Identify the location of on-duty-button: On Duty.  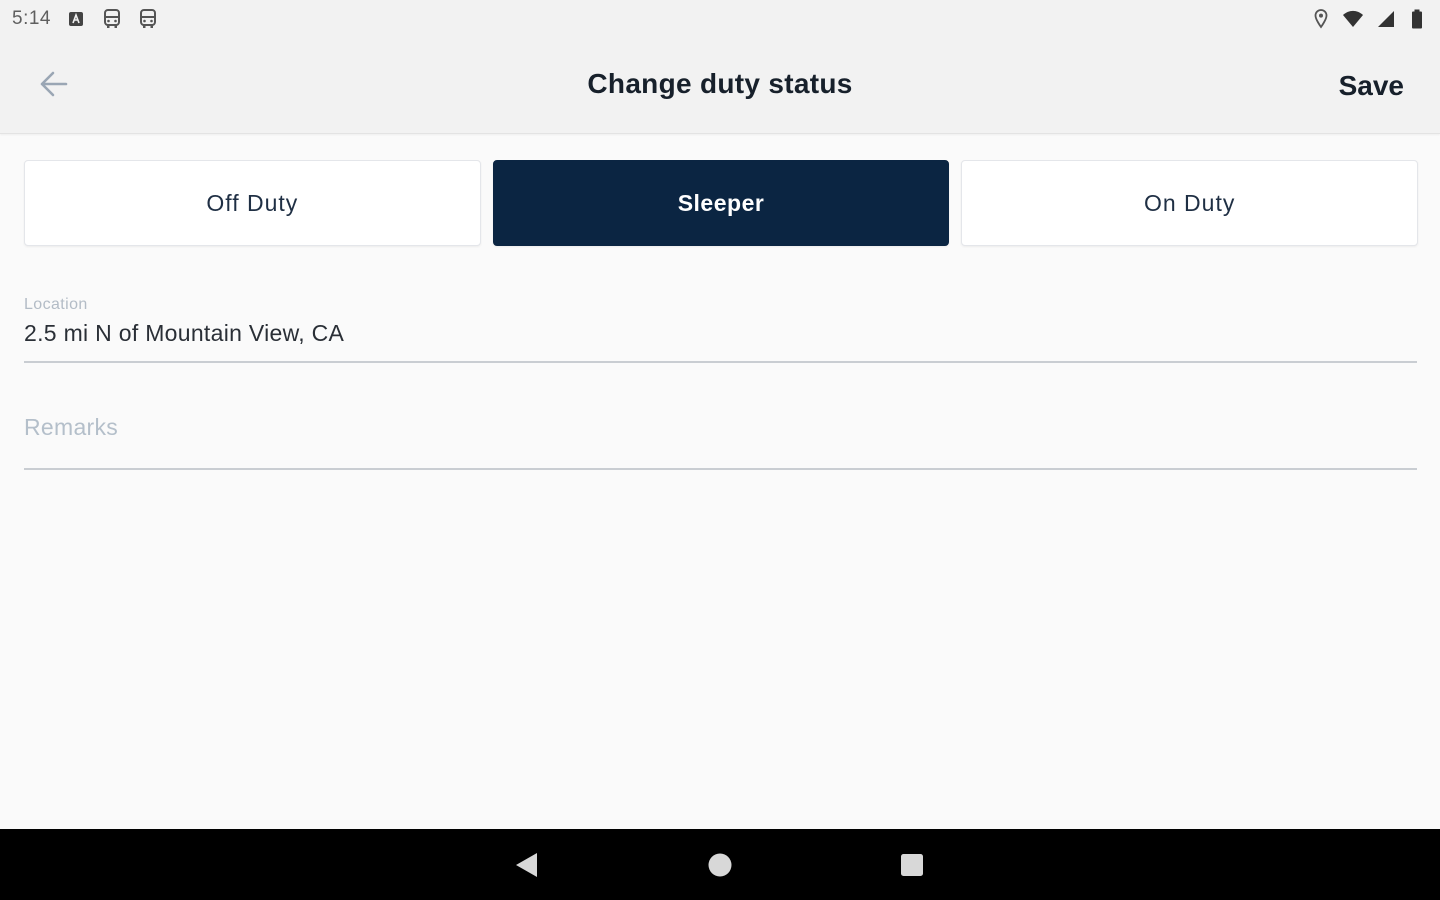
(1190, 203).